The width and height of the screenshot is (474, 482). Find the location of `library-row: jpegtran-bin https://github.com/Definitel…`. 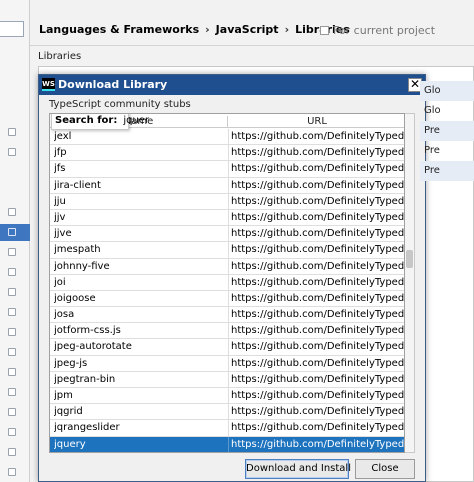

library-row: jpegtran-bin https://github.com/Definitel… is located at coordinates (227, 379).